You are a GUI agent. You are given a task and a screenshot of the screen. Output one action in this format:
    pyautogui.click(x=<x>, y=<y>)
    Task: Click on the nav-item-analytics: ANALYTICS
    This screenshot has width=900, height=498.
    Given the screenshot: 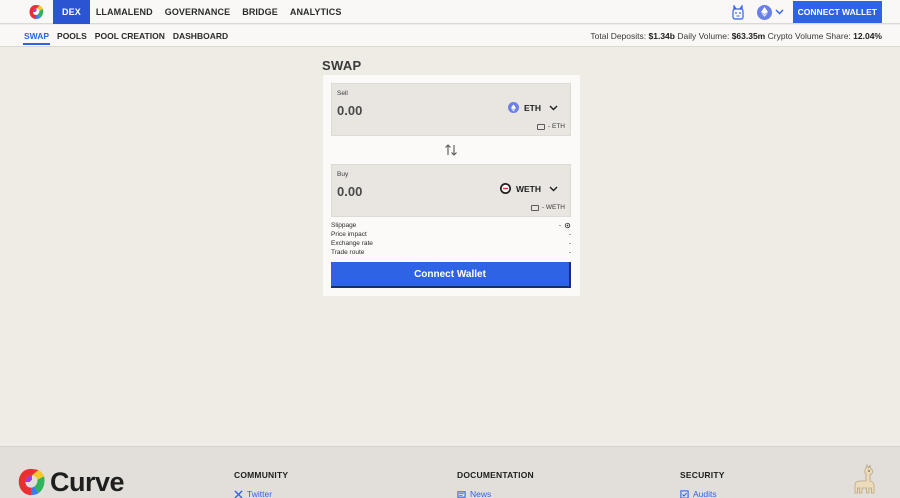 What is the action you would take?
    pyautogui.click(x=316, y=12)
    